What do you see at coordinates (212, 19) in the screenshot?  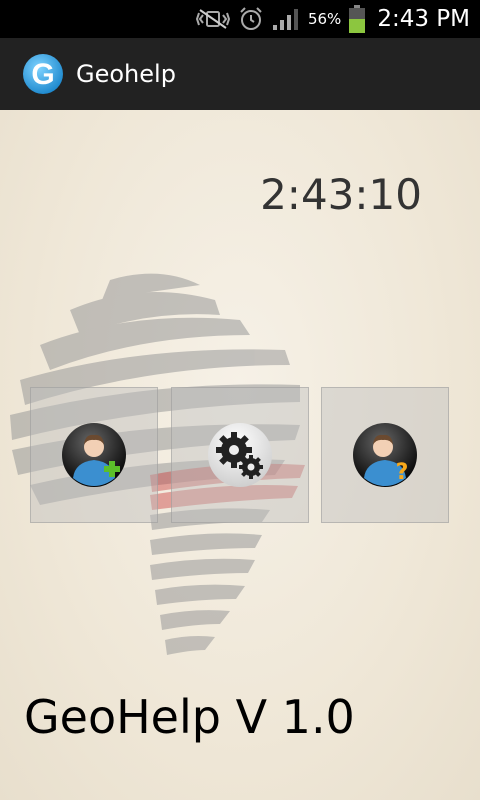 I see `mute-vibrate-icon` at bounding box center [212, 19].